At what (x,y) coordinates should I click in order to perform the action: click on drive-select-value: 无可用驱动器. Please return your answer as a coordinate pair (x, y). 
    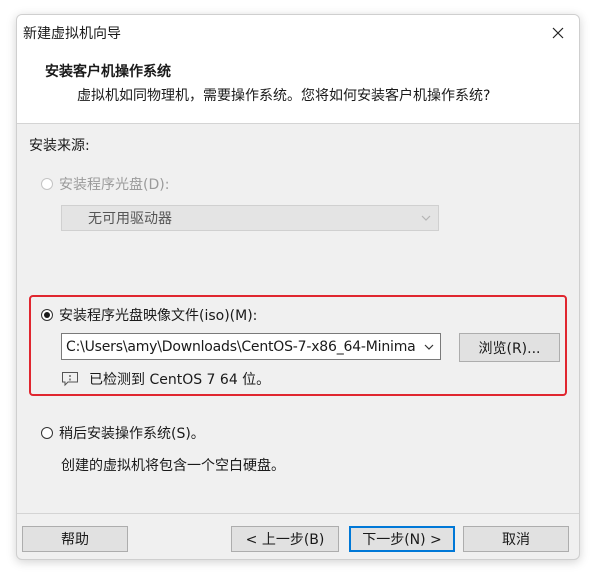
    Looking at the image, I should click on (130, 219).